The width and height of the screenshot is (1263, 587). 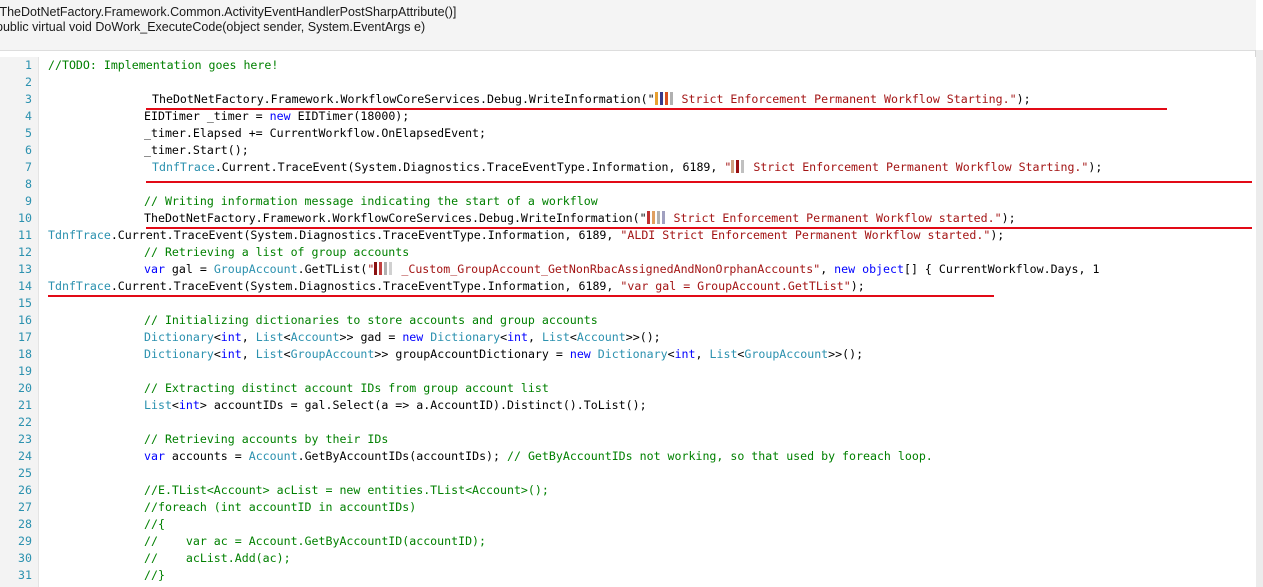 I want to click on code-text: // Retrieving accounts by their IDs, so click(x=266, y=439).